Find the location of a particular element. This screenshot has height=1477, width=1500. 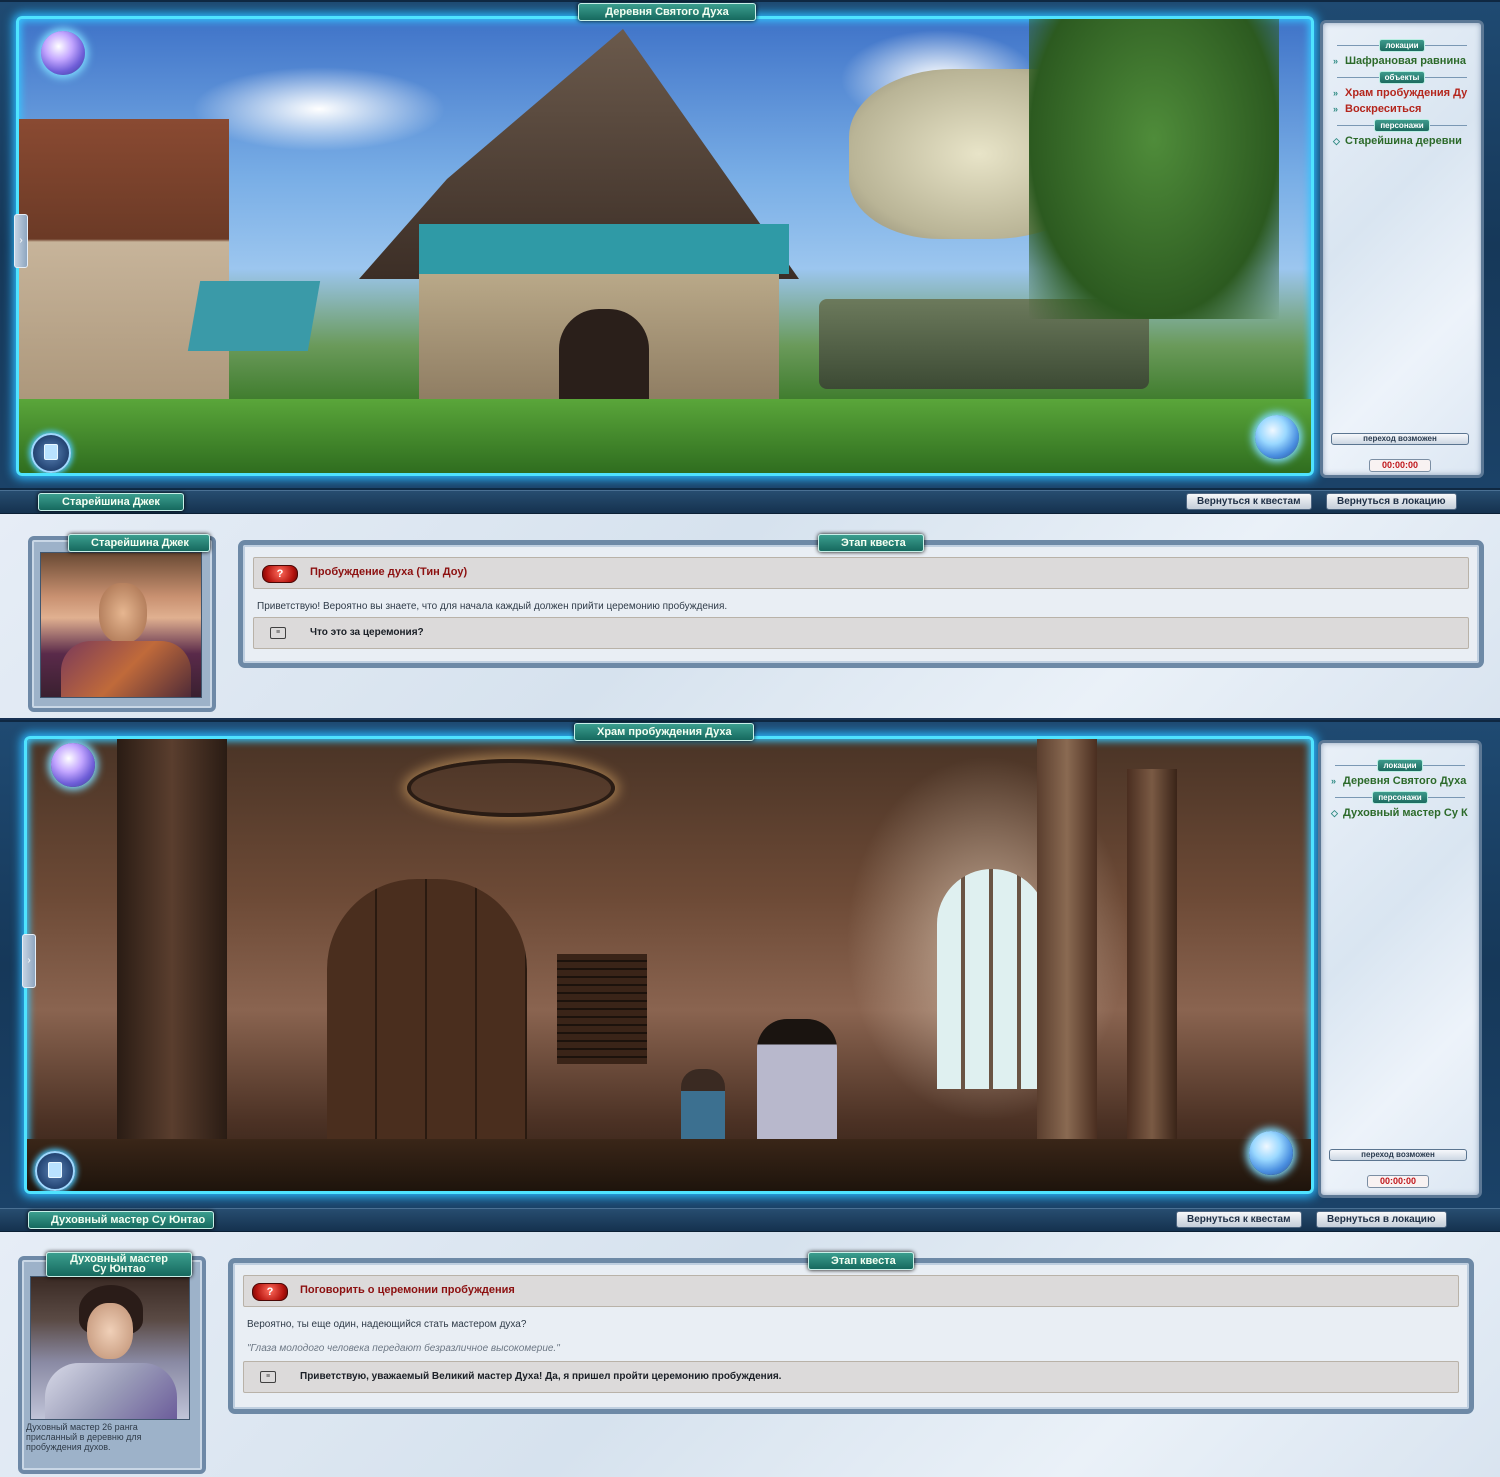

right-tree is located at coordinates (1154, 169).